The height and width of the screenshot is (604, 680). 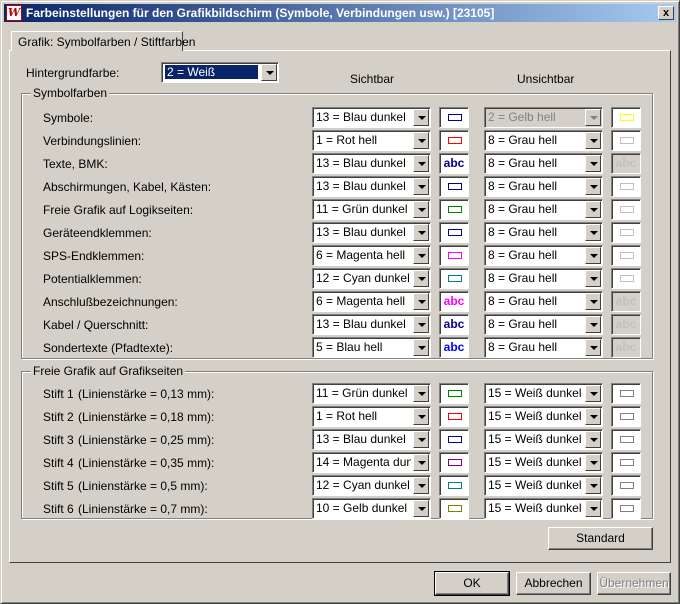 I want to click on symbol-visible-select: 5 = Blau hell, so click(x=371, y=347).